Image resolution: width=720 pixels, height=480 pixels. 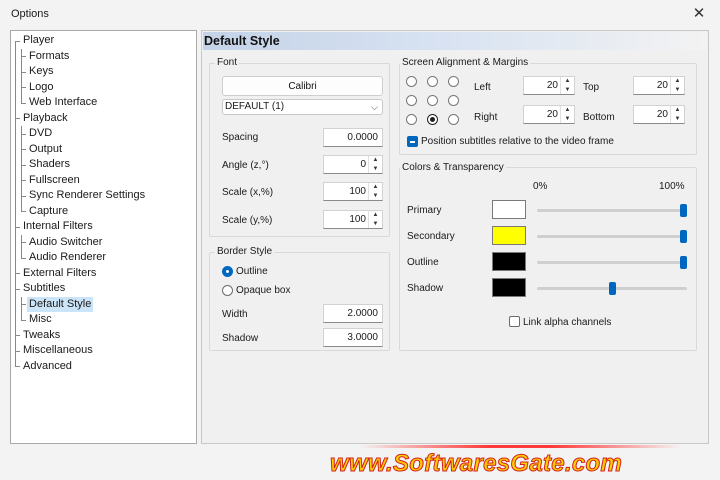 What do you see at coordinates (411, 119) in the screenshot?
I see `align-radio-bottom-left` at bounding box center [411, 119].